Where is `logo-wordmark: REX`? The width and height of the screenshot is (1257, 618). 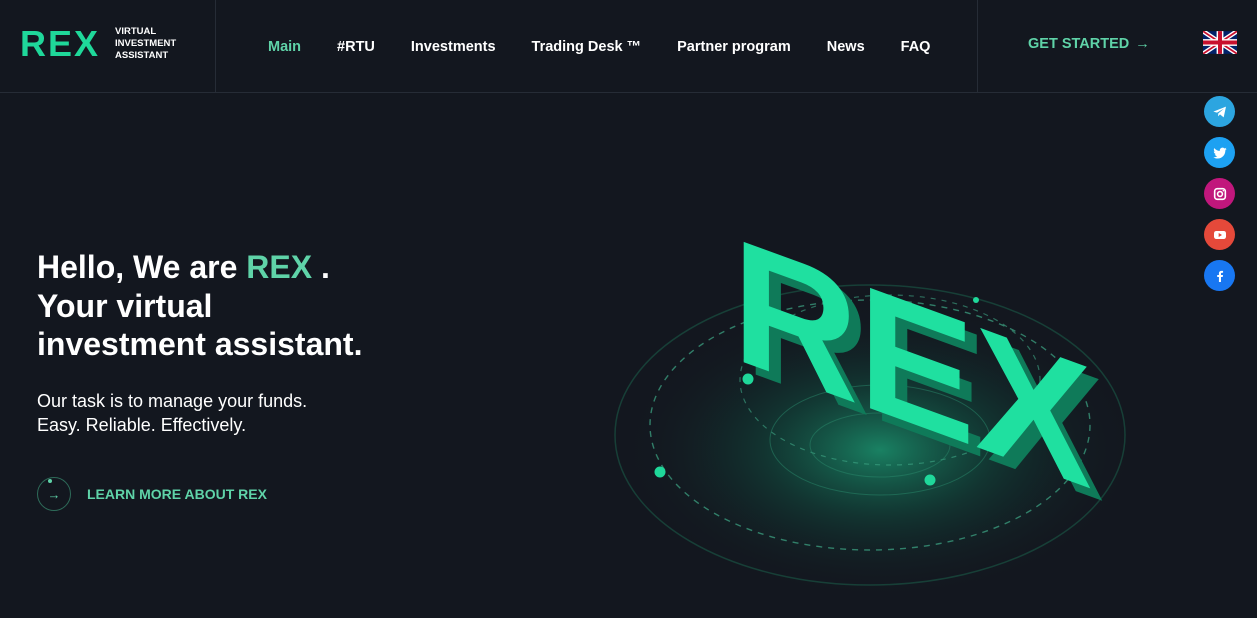
logo-wordmark: REX is located at coordinates (60, 43).